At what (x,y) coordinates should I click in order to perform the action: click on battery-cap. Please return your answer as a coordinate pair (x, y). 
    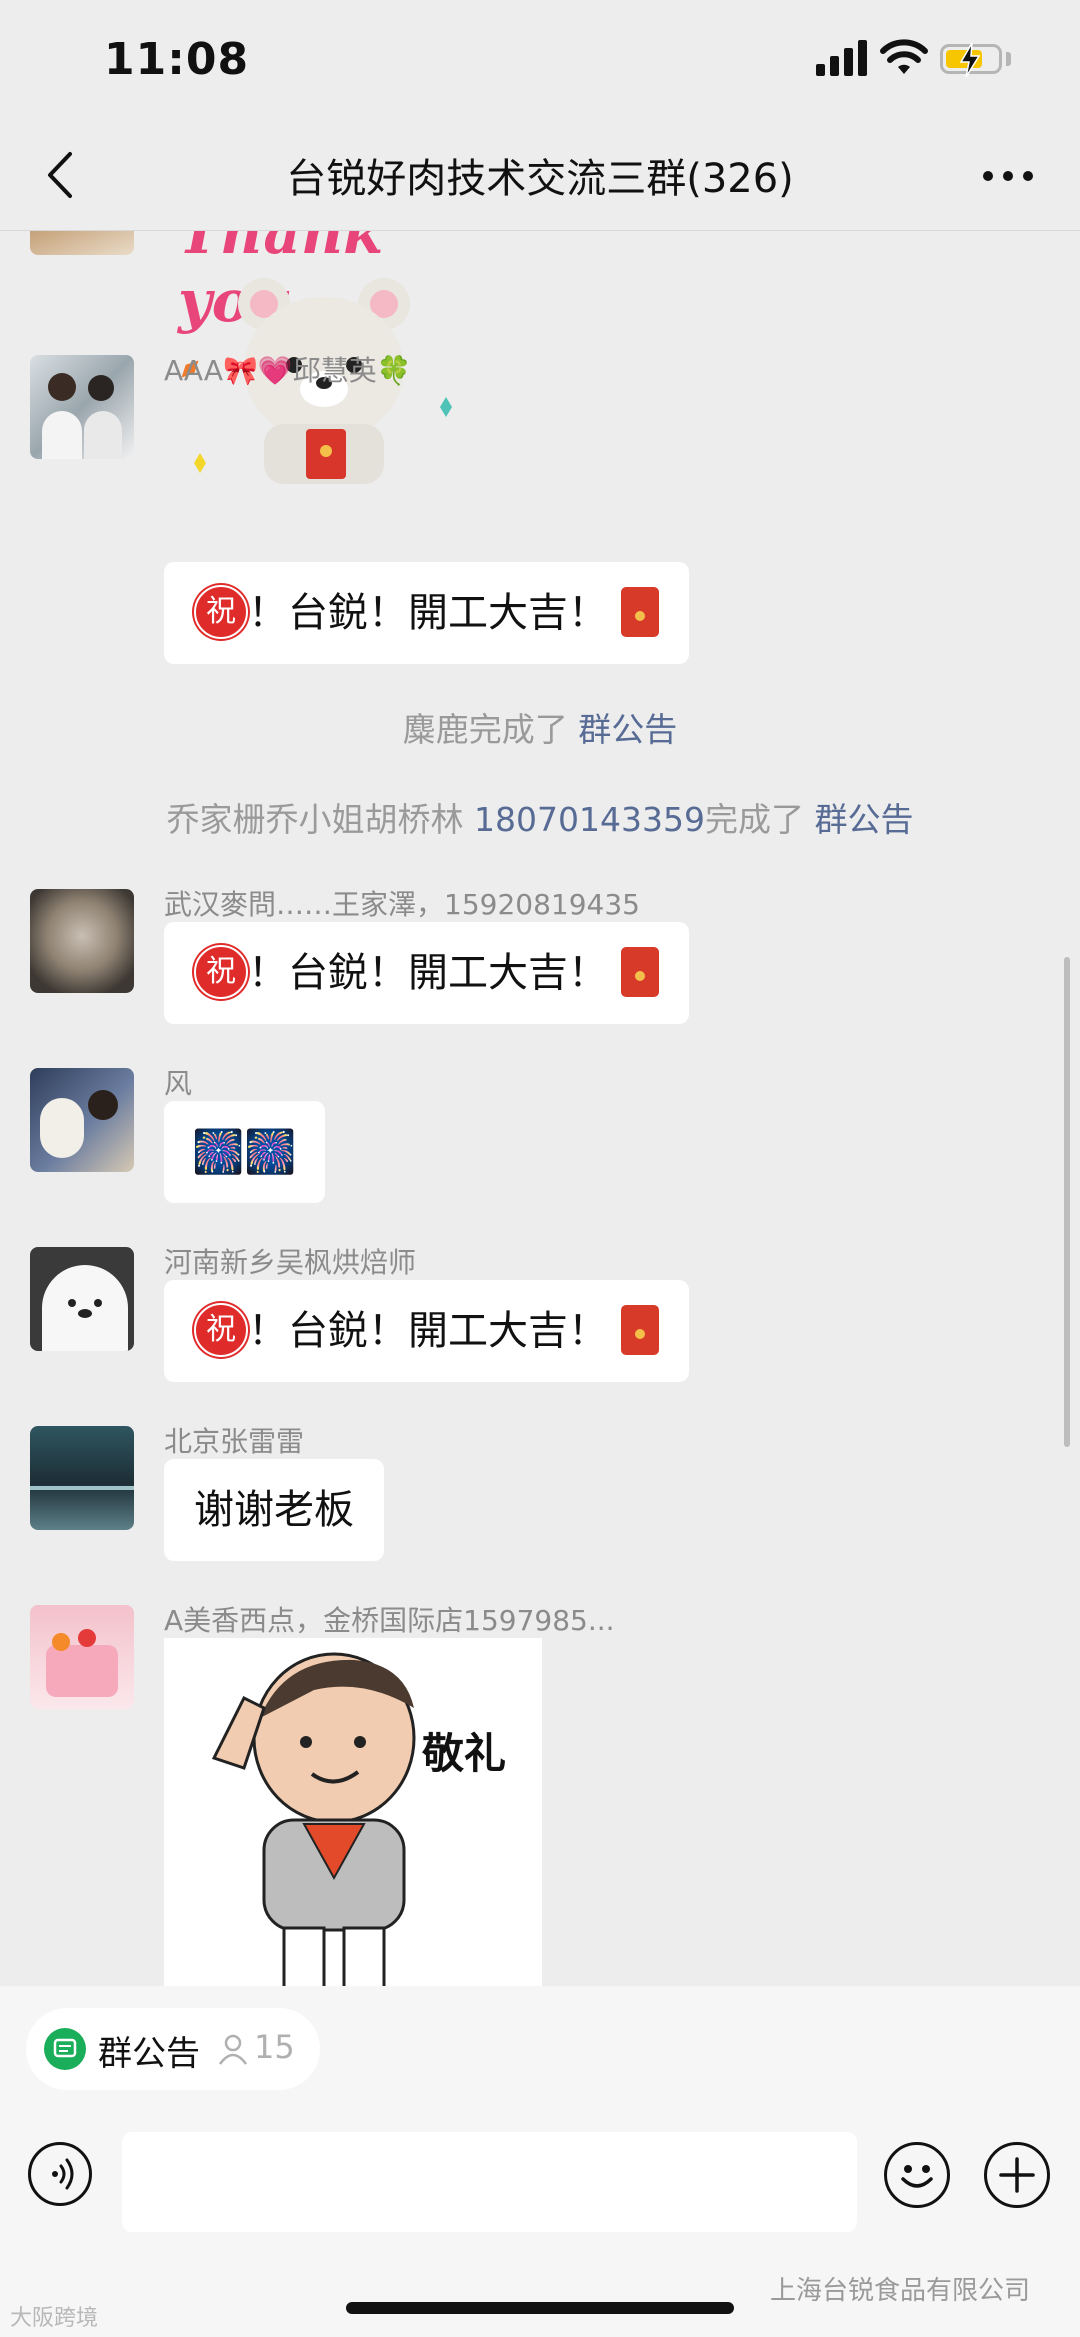
    Looking at the image, I should click on (1008, 59).